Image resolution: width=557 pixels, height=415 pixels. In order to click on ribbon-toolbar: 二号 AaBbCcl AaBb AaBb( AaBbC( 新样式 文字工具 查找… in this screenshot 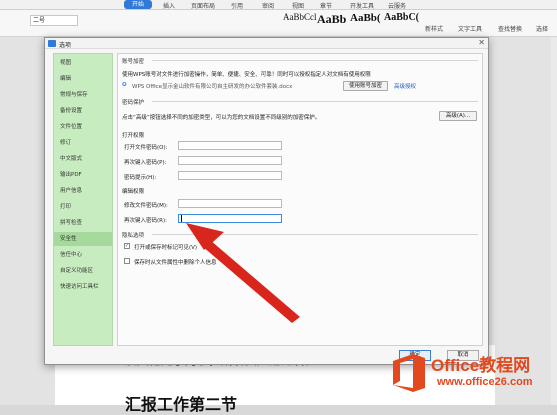, I will do `click(278, 23)`.